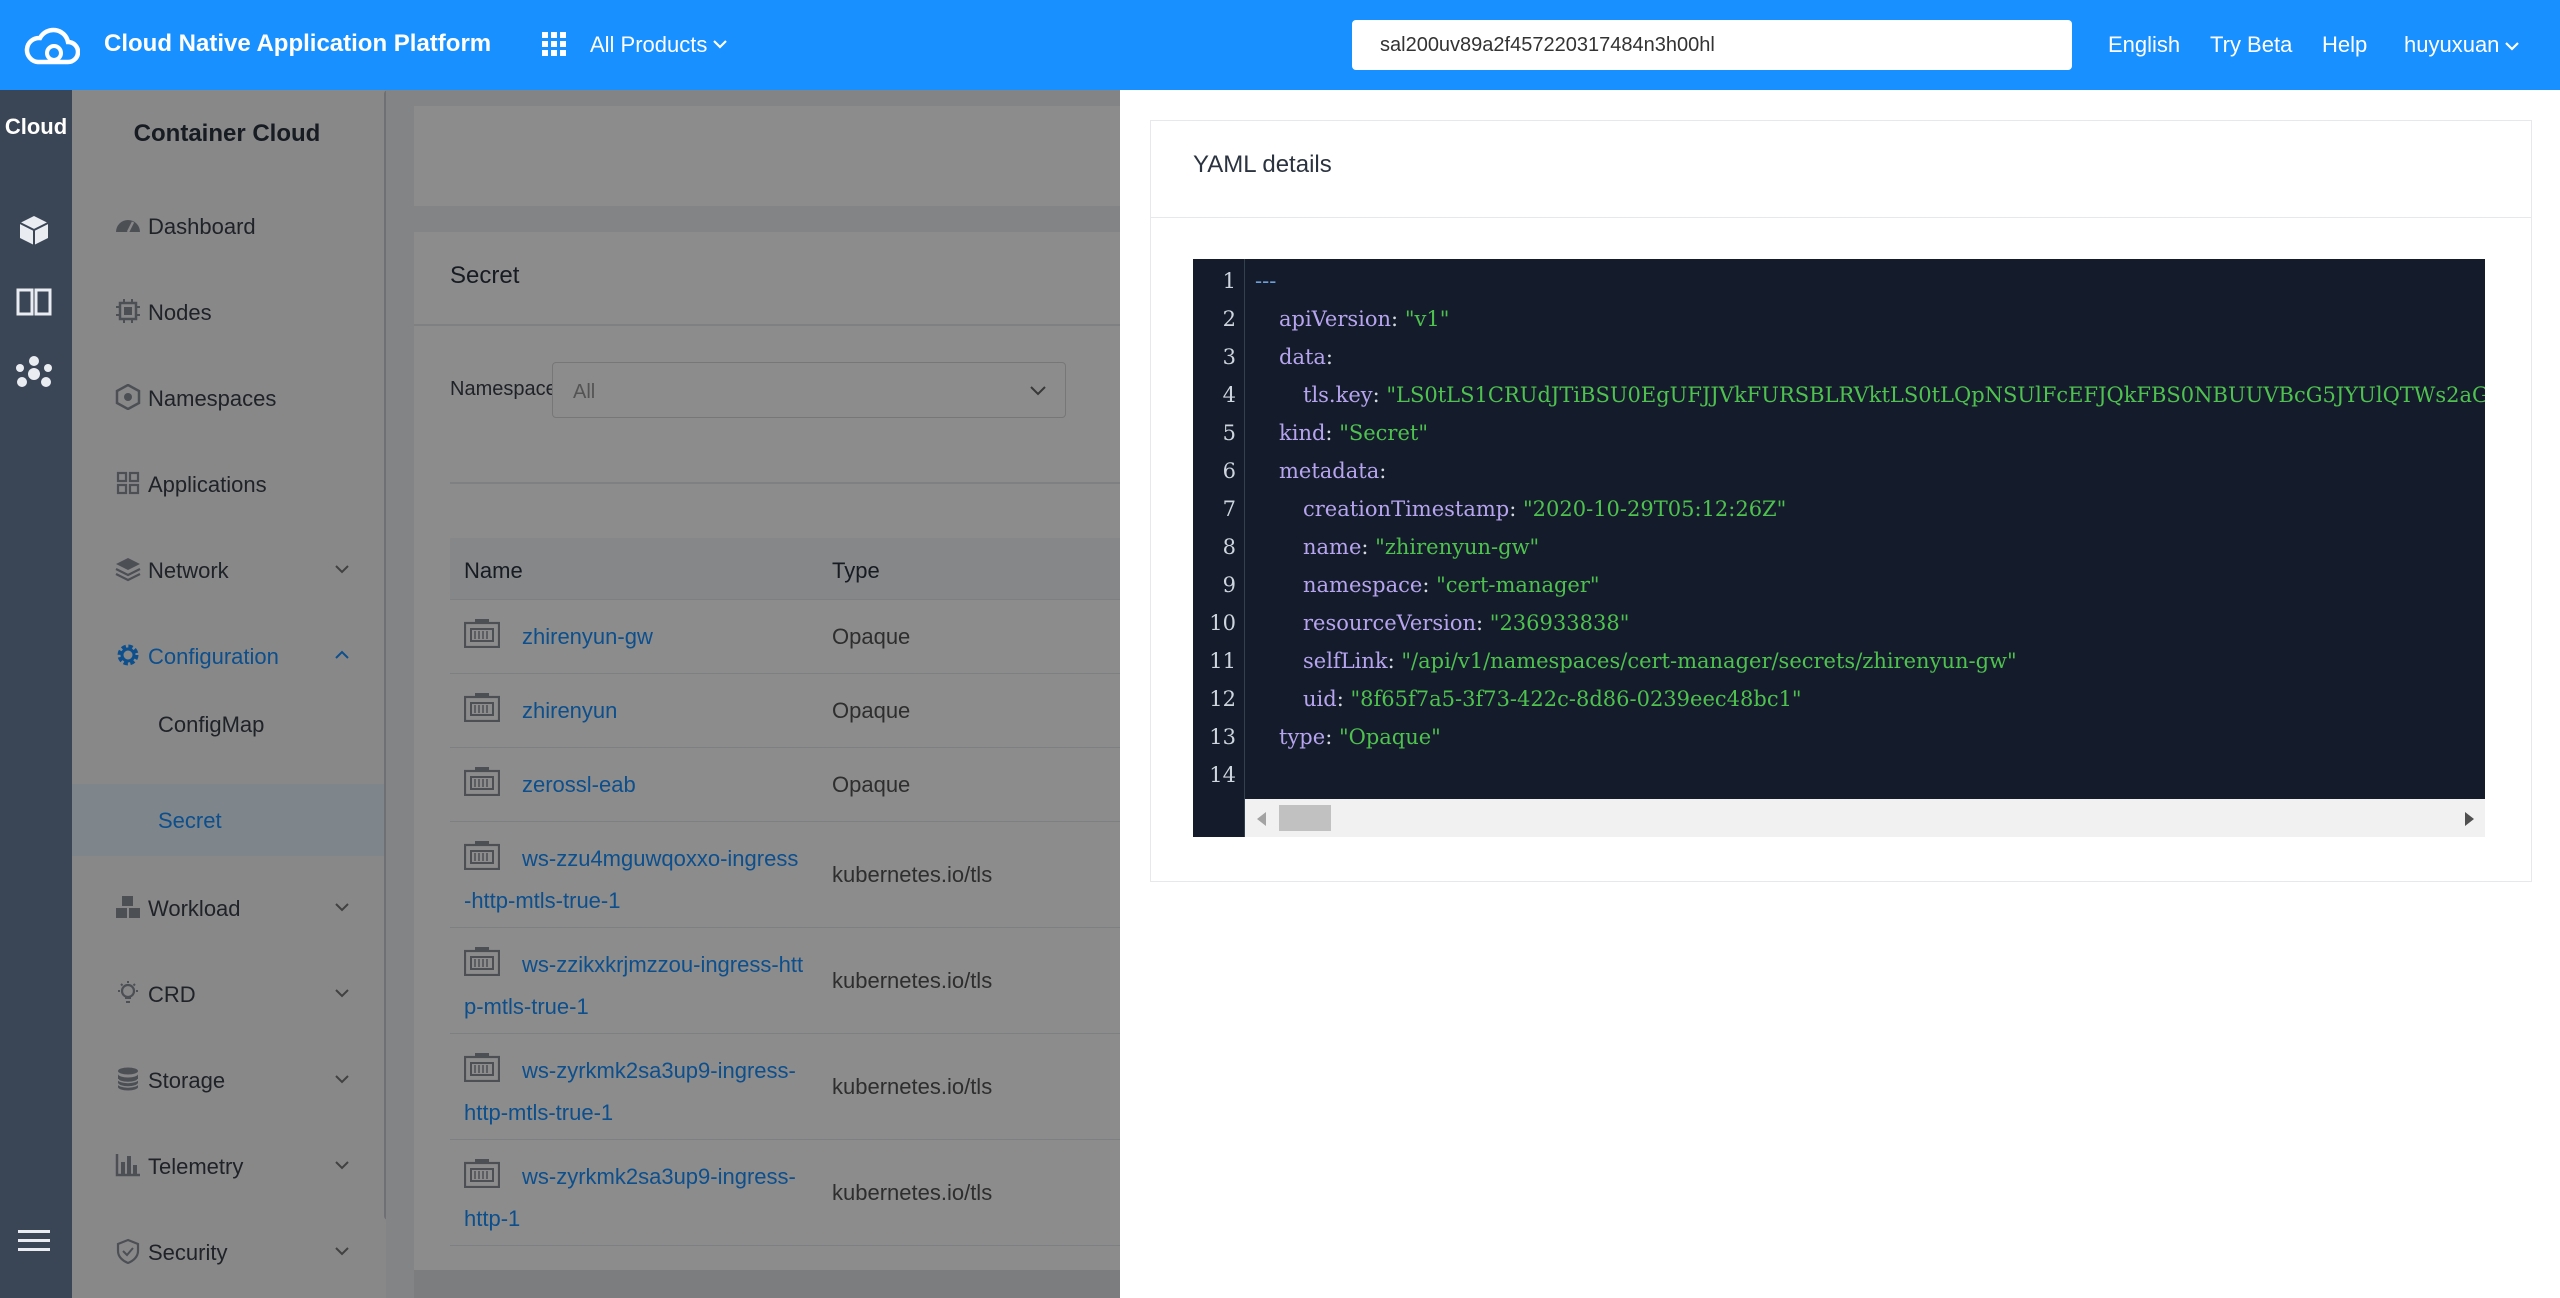 The image size is (2560, 1298). Describe the element at coordinates (1841, 217) in the screenshot. I see `divider` at that location.